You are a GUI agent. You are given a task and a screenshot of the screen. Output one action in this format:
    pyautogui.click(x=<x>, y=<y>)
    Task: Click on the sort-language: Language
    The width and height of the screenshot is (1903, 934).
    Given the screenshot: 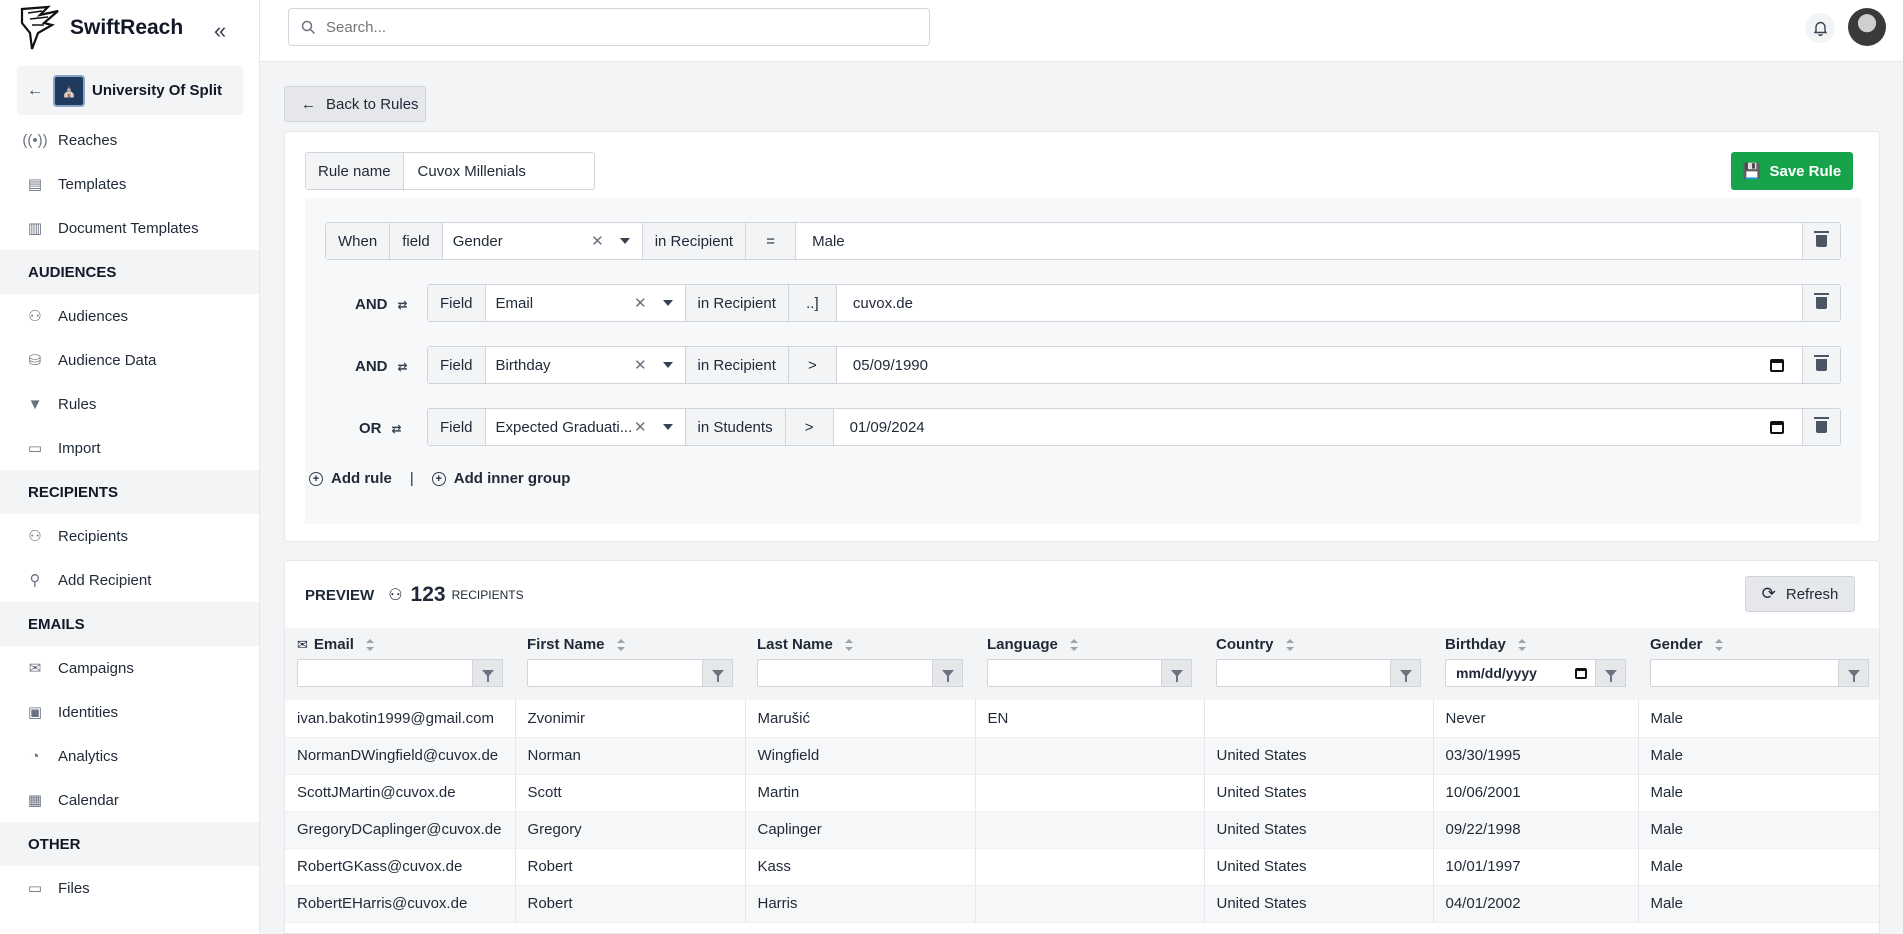 What is the action you would take?
    pyautogui.click(x=1089, y=640)
    